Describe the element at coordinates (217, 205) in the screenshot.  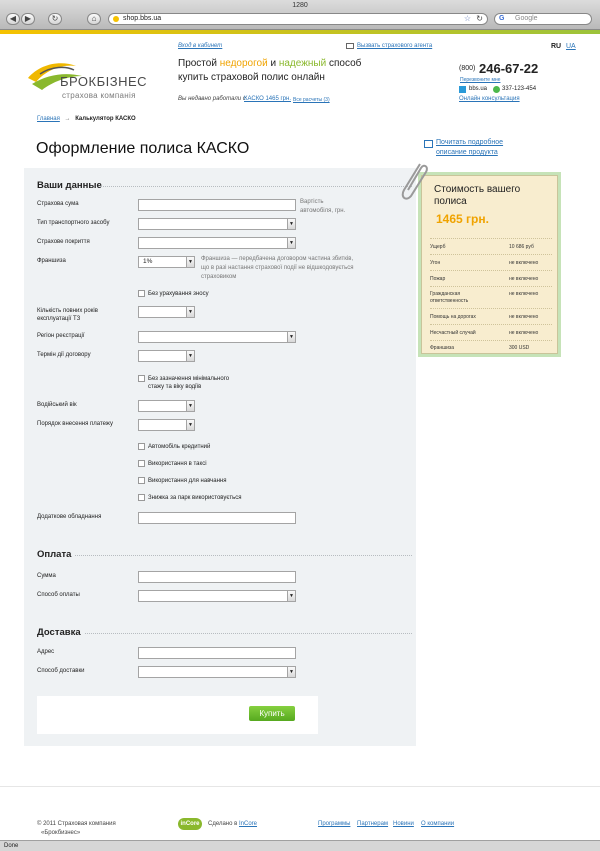
I see `sum-input` at that location.